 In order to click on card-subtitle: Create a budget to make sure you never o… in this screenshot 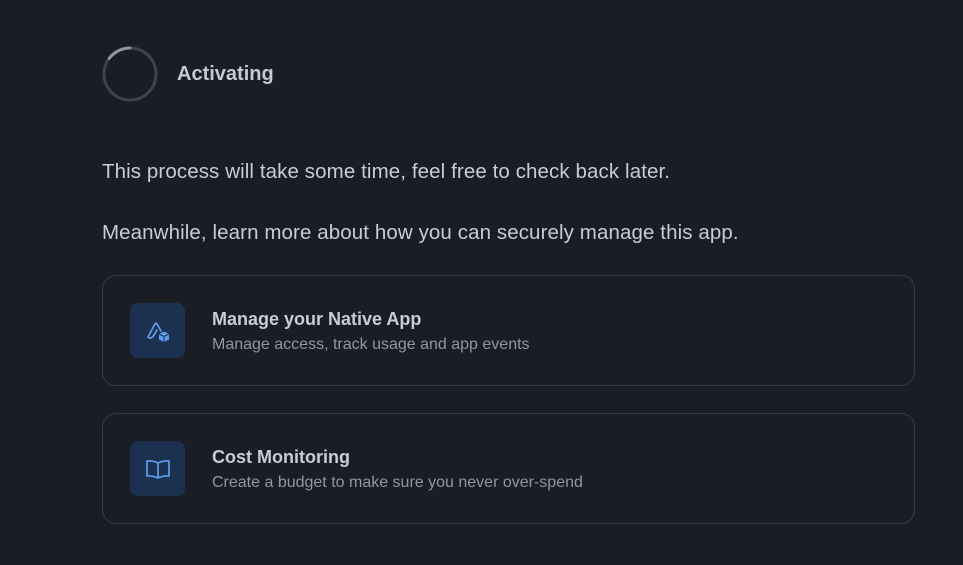, I will do `click(397, 482)`.